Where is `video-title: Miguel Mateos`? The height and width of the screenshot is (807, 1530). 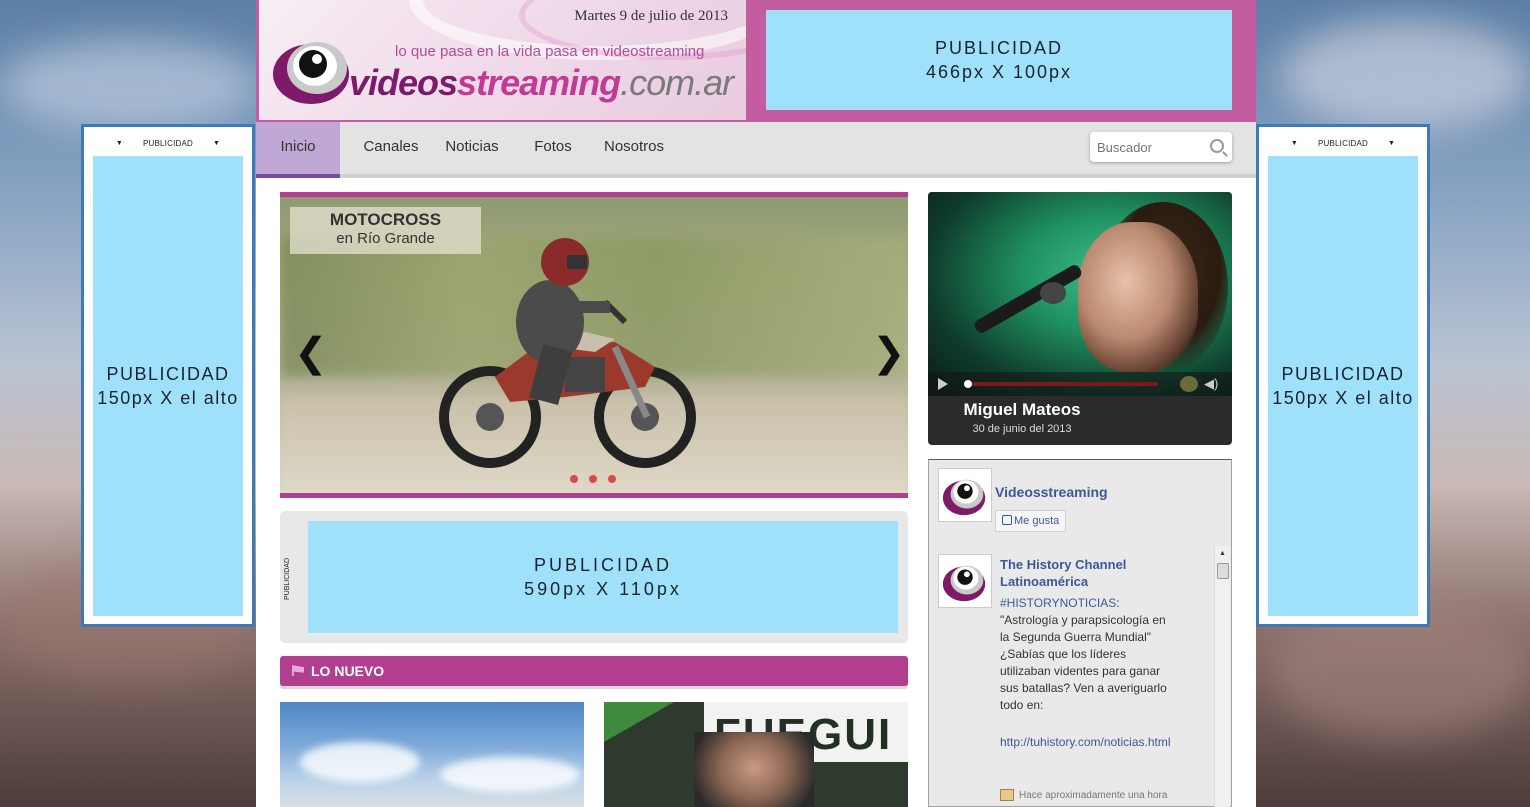 video-title: Miguel Mateos is located at coordinates (1022, 410).